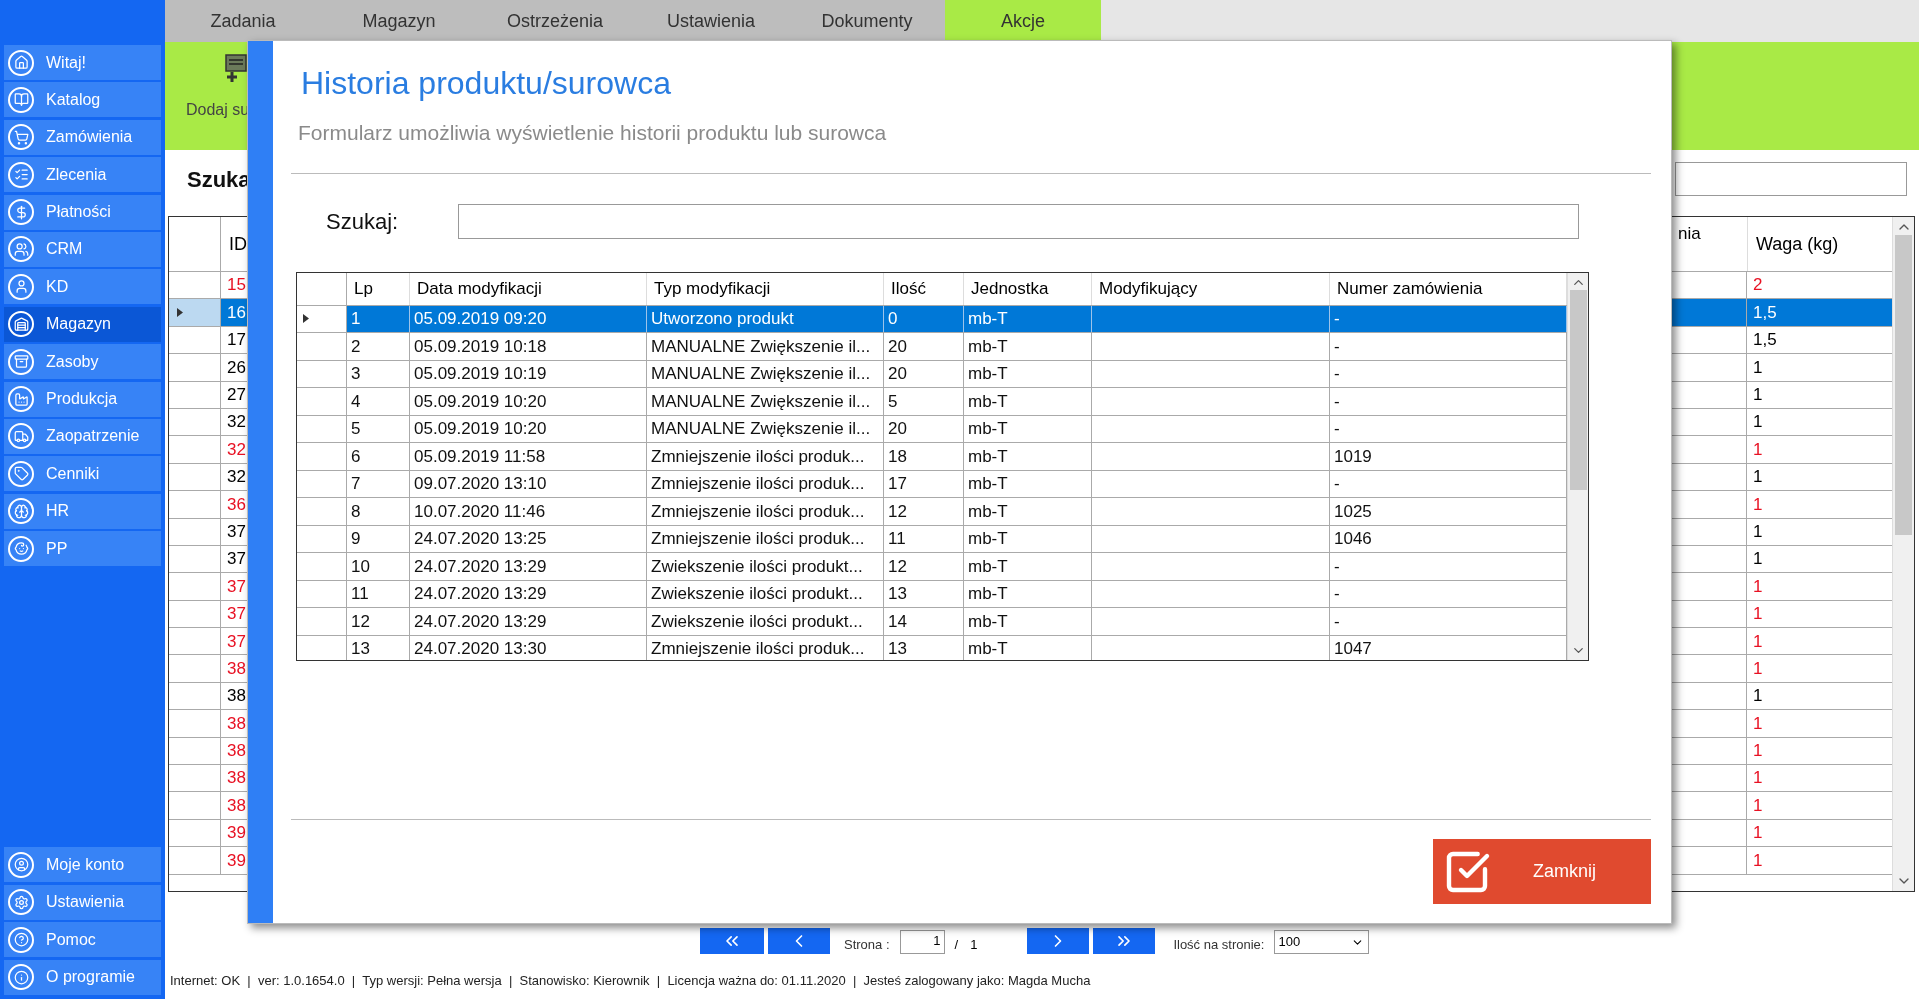  I want to click on previous-page-button, so click(799, 941).